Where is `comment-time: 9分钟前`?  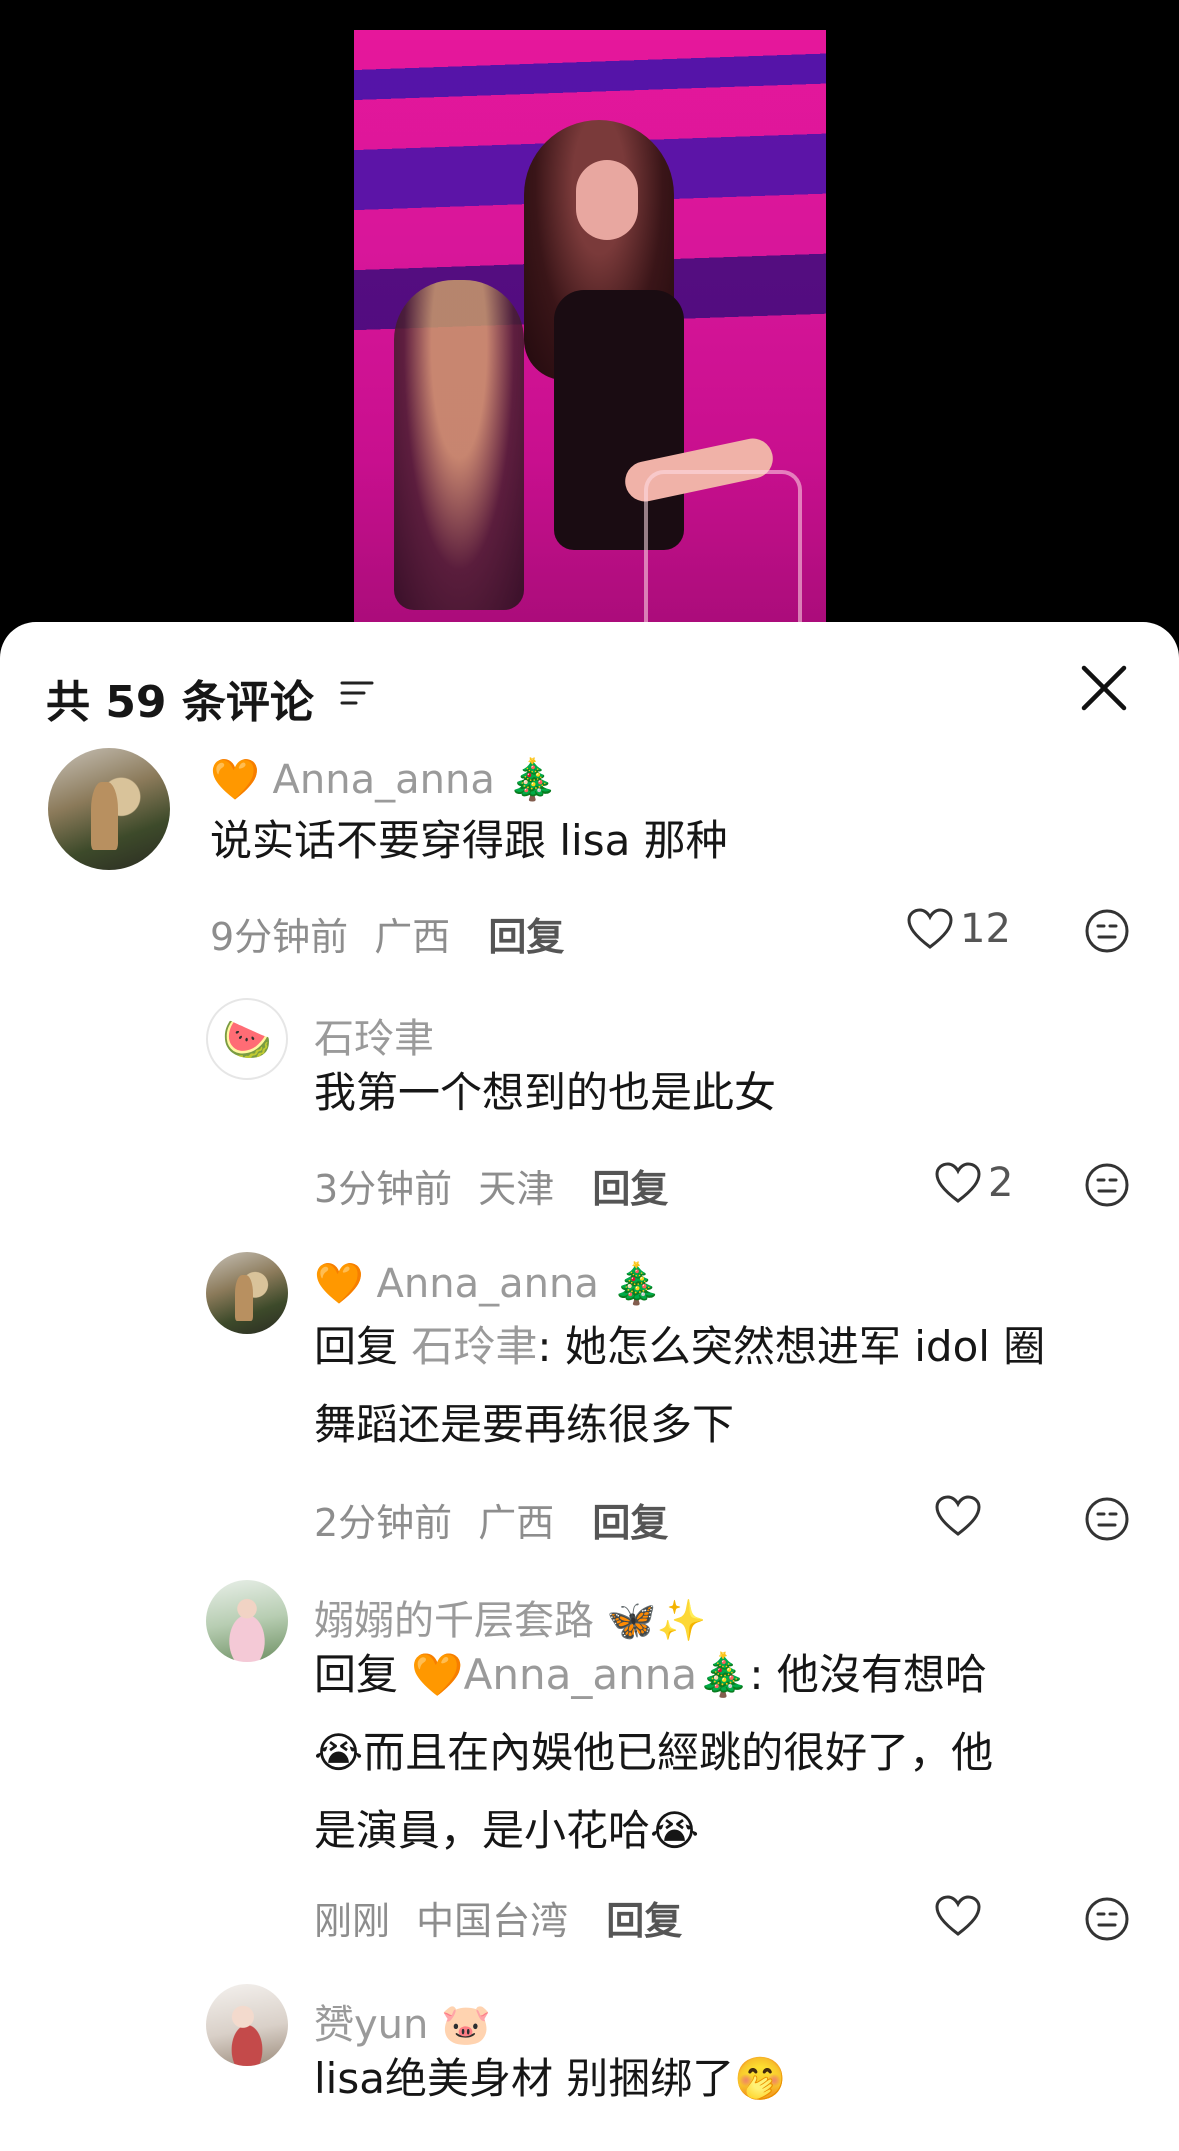
comment-time: 9分钟前 is located at coordinates (279, 937).